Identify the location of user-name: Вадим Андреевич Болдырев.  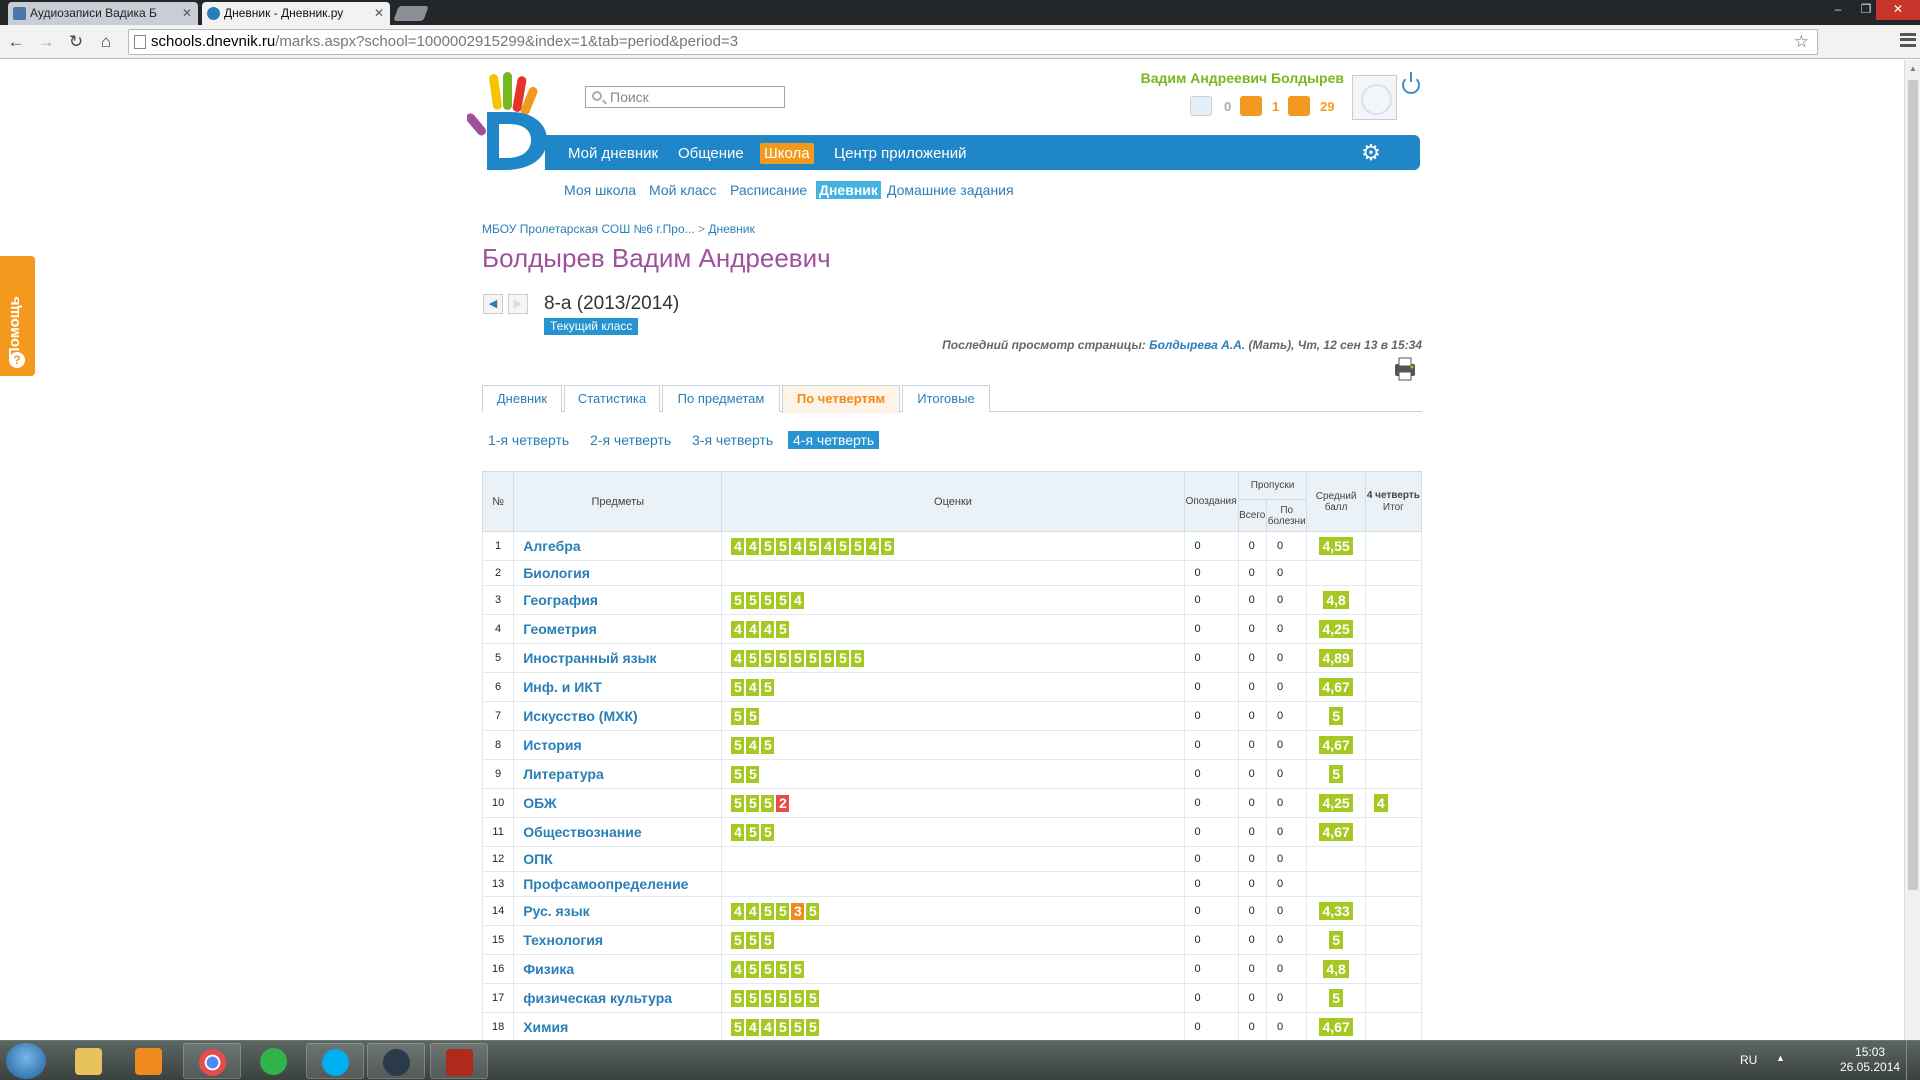
(1238, 78).